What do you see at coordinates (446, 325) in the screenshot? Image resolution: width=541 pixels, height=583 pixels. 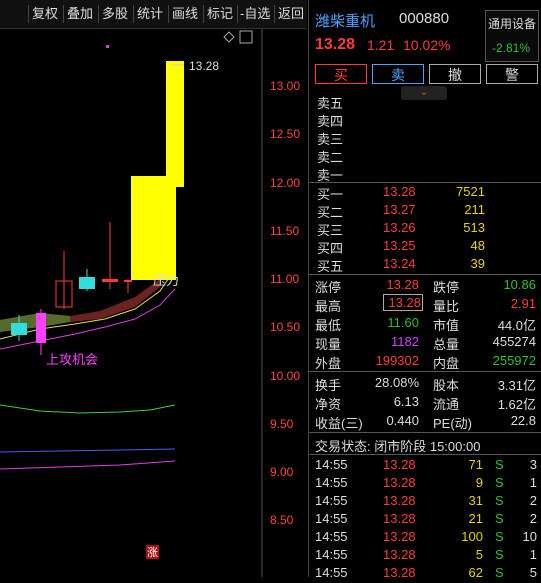 I see `stat-label: 市值` at bounding box center [446, 325].